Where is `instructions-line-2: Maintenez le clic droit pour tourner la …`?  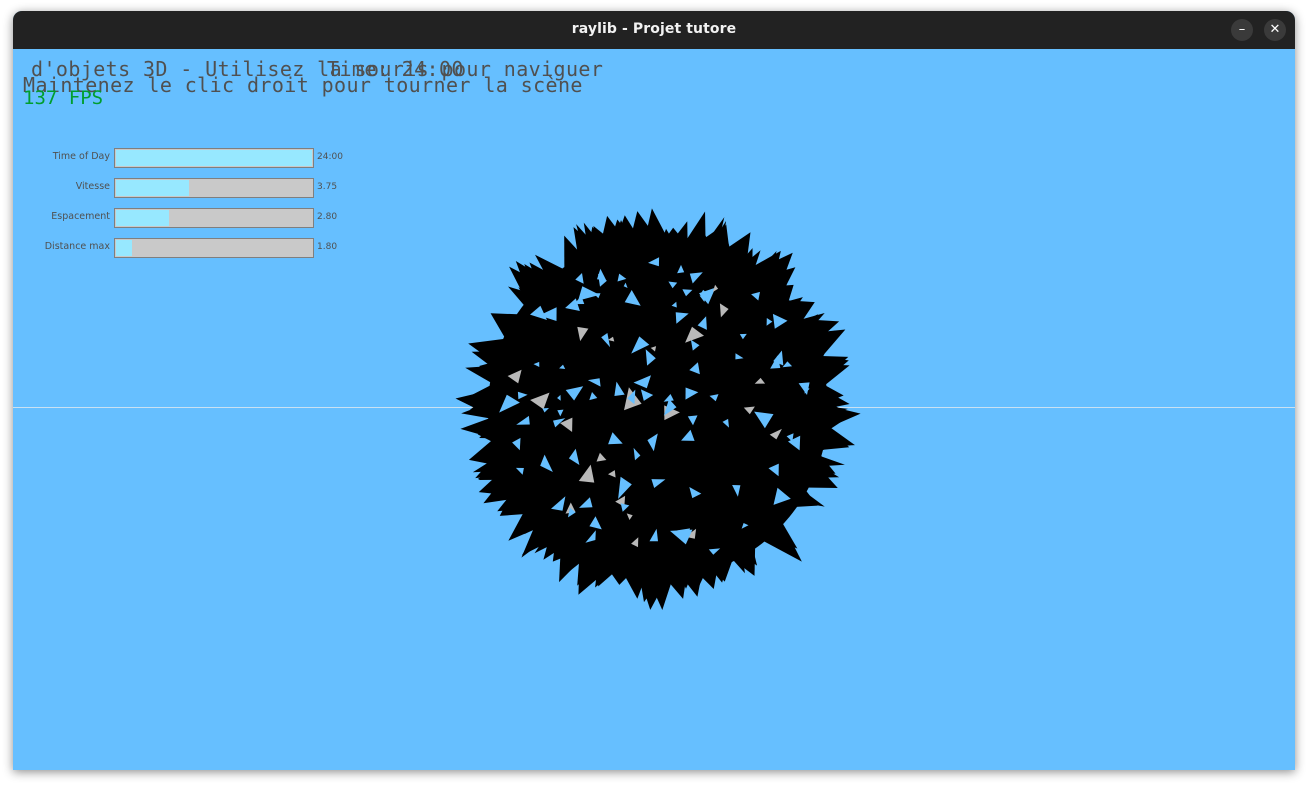 instructions-line-2: Maintenez le clic droit pour tourner la … is located at coordinates (303, 85).